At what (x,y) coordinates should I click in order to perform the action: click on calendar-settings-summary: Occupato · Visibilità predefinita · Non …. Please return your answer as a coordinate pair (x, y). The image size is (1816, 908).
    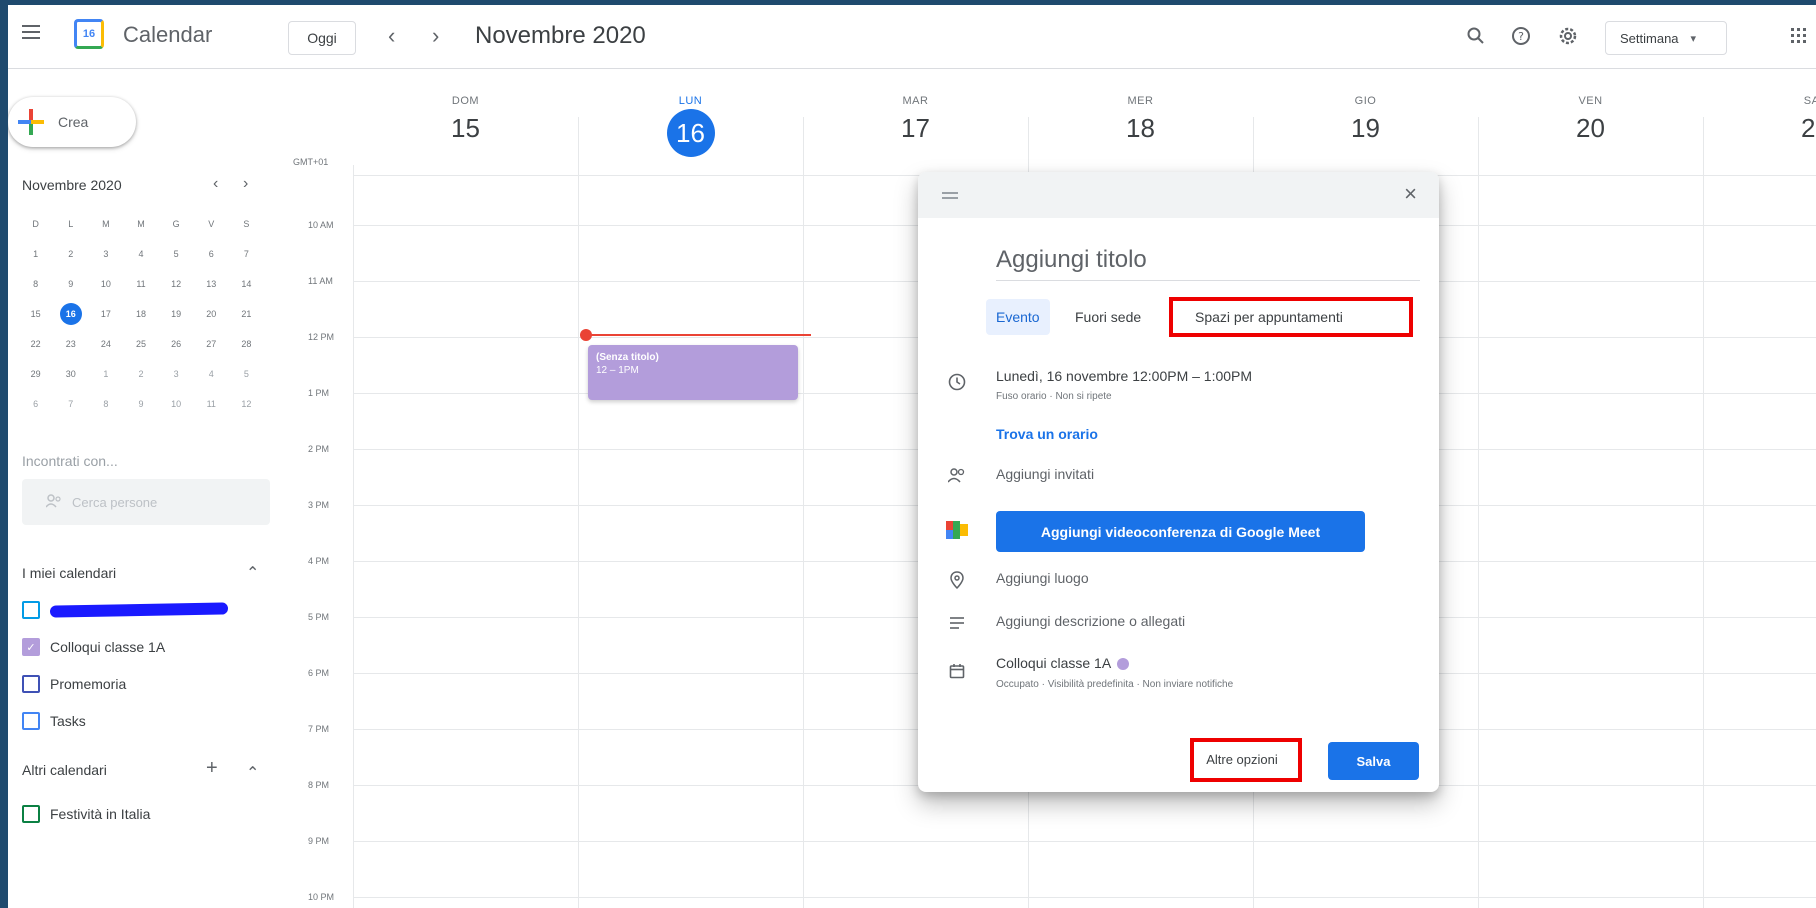
    Looking at the image, I should click on (1114, 684).